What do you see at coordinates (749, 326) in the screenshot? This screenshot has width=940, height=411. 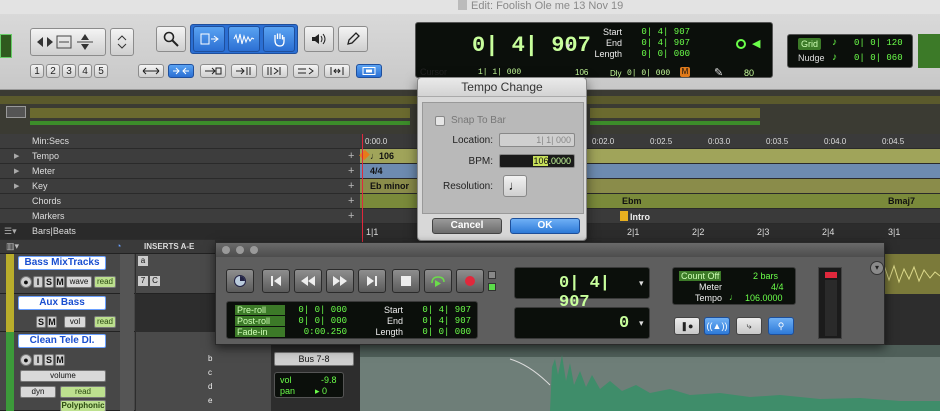 I see `midi-merge-button: ⤷` at bounding box center [749, 326].